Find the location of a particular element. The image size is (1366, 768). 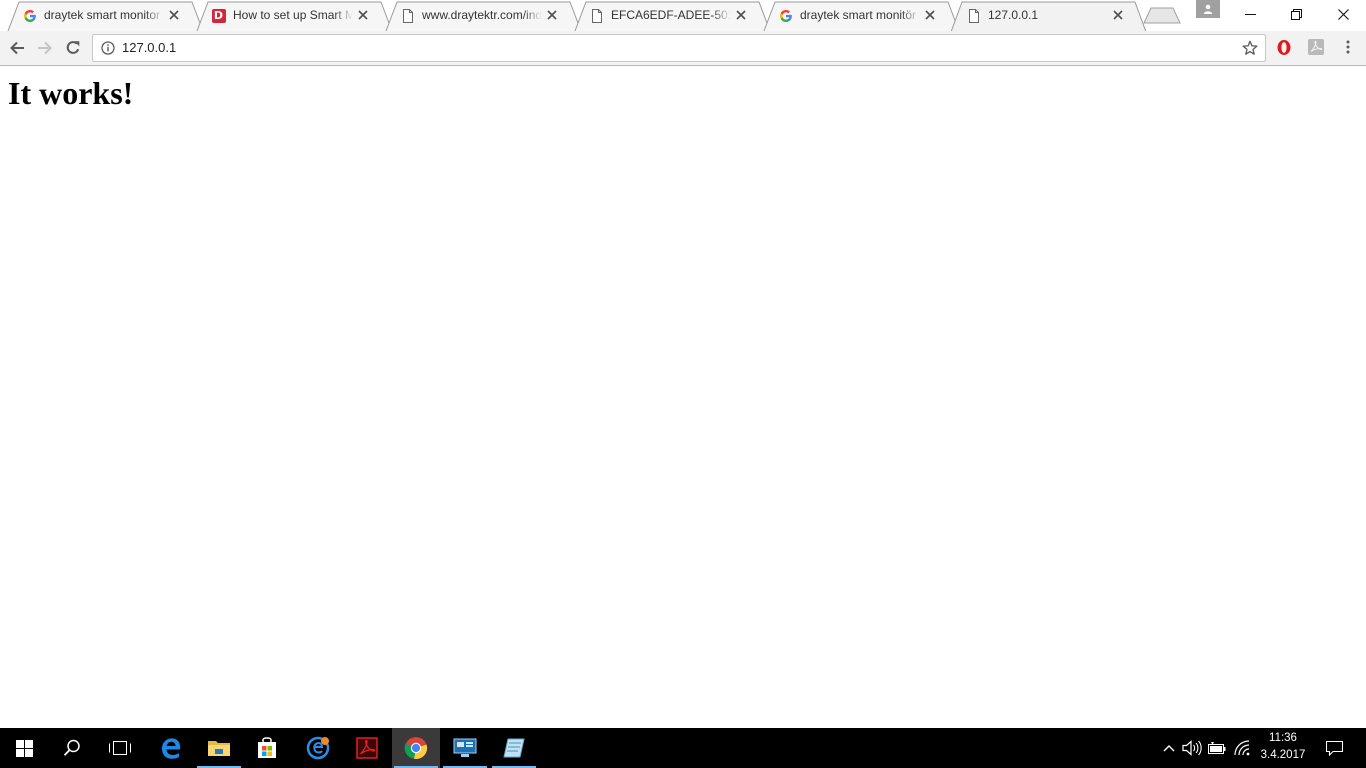

browser-toolbar: 127.0.0.1 is located at coordinates (683, 48).